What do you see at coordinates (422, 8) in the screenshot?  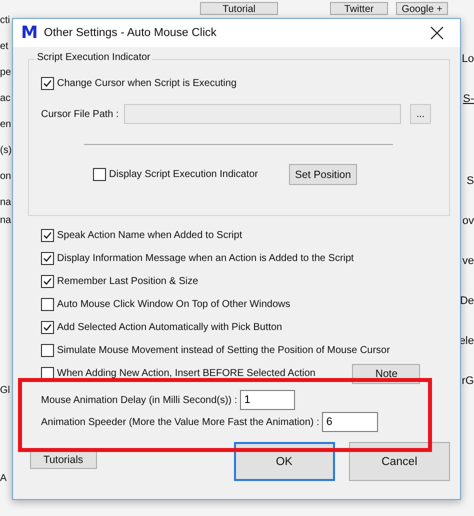 I see `background-button: Google +` at bounding box center [422, 8].